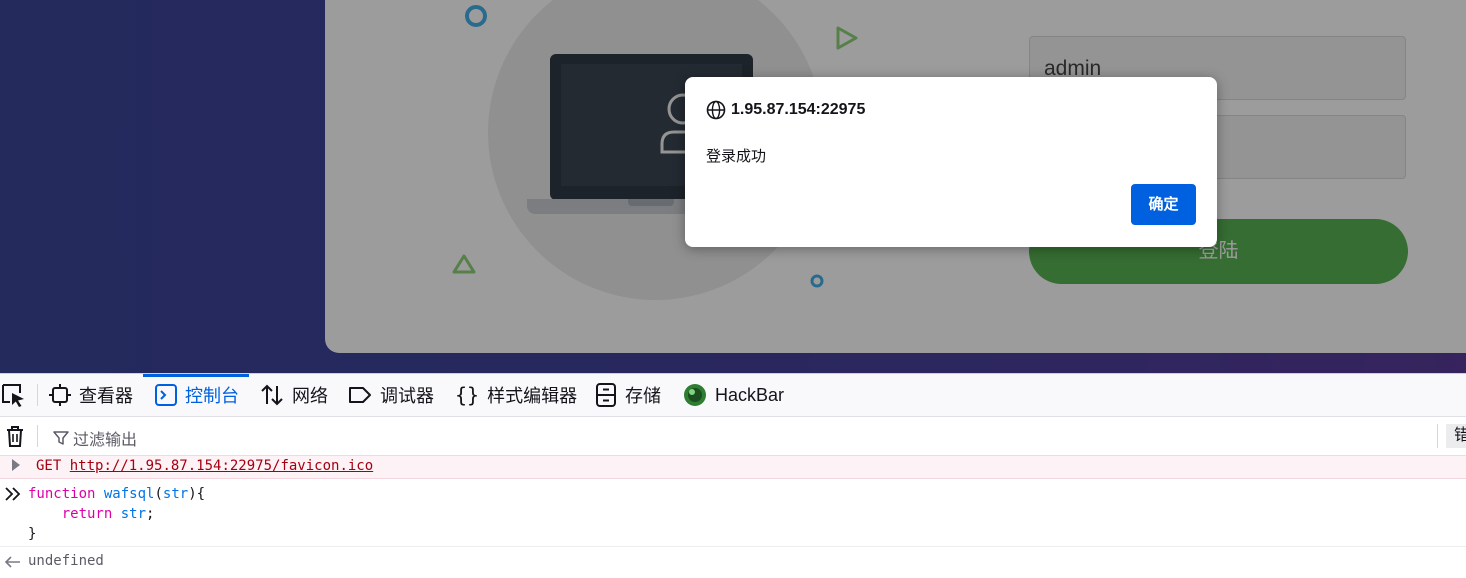 The width and height of the screenshot is (1466, 578). Describe the element at coordinates (32, 534) in the screenshot. I see `code-line-3: }` at that location.